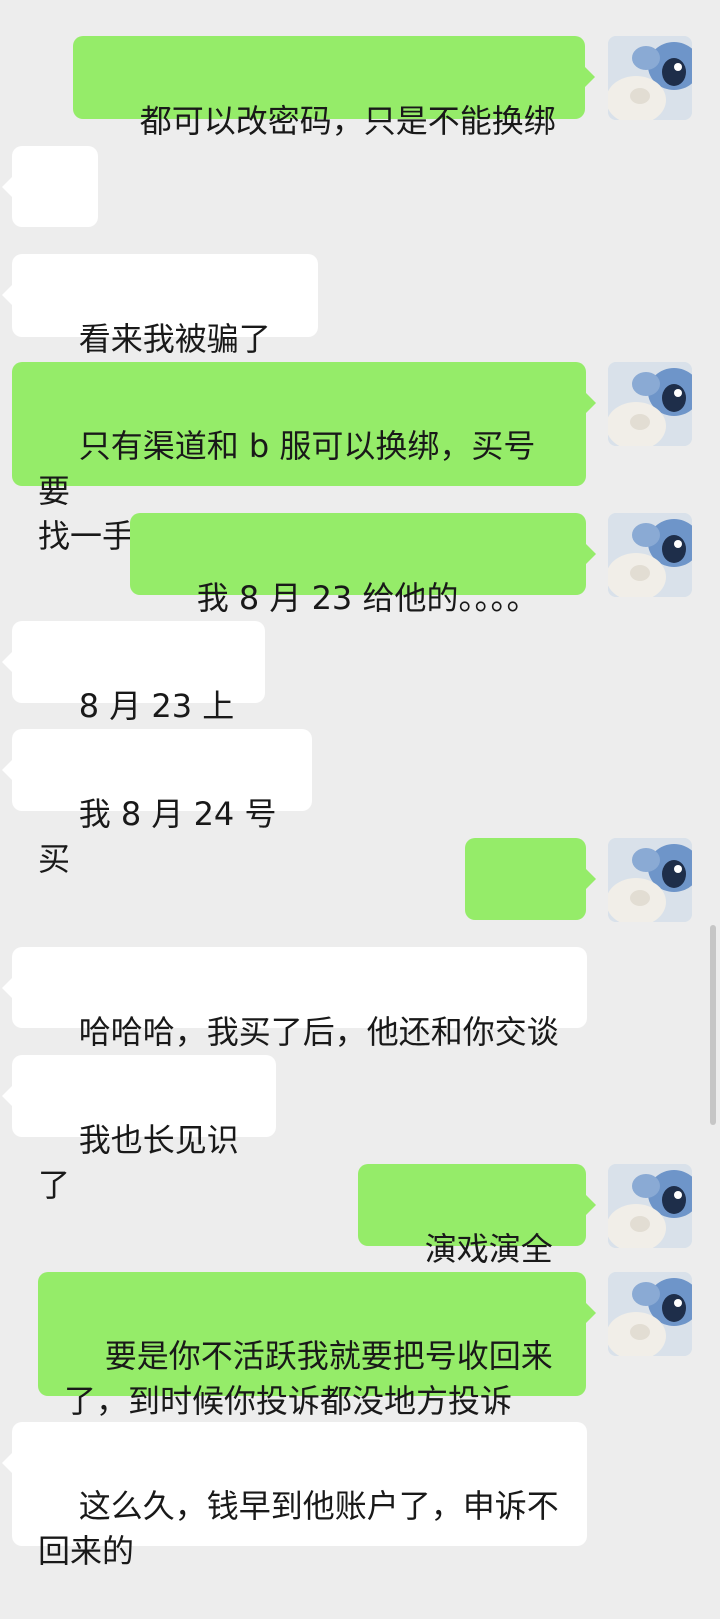 The image size is (720, 1619). Describe the element at coordinates (347, 121) in the screenshot. I see `message-text: 都可以改密码，只是不能换绑` at that location.